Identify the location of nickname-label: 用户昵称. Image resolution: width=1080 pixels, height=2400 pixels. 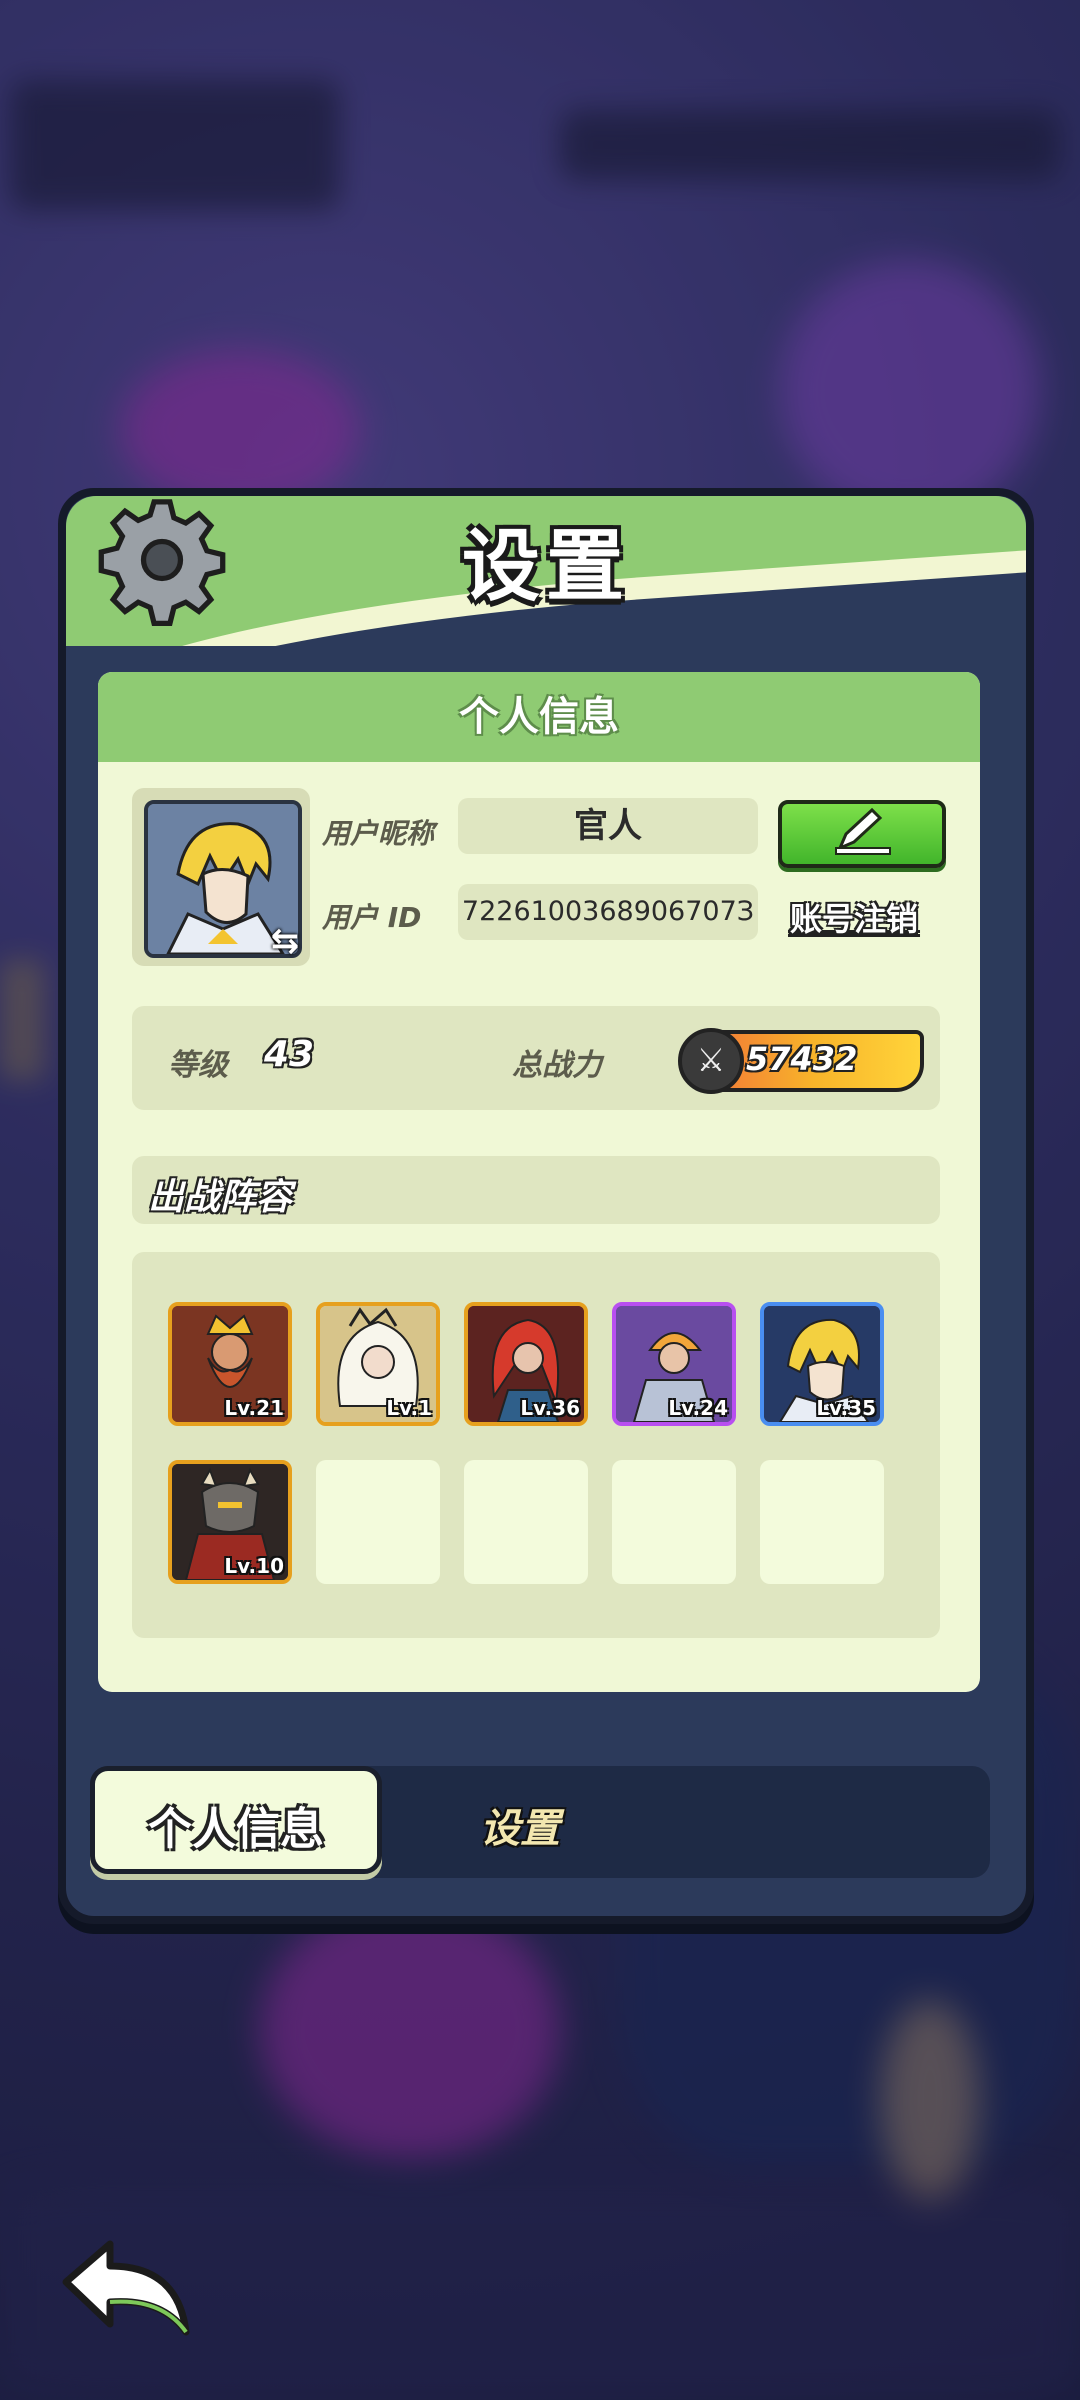
(378, 833).